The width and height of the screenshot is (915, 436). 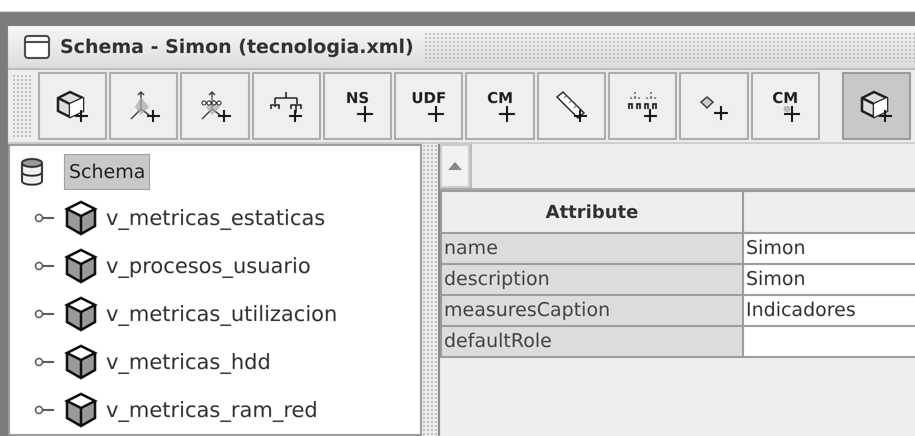 What do you see at coordinates (222, 314) in the screenshot?
I see `tree-item: v_metricas_utilizacion` at bounding box center [222, 314].